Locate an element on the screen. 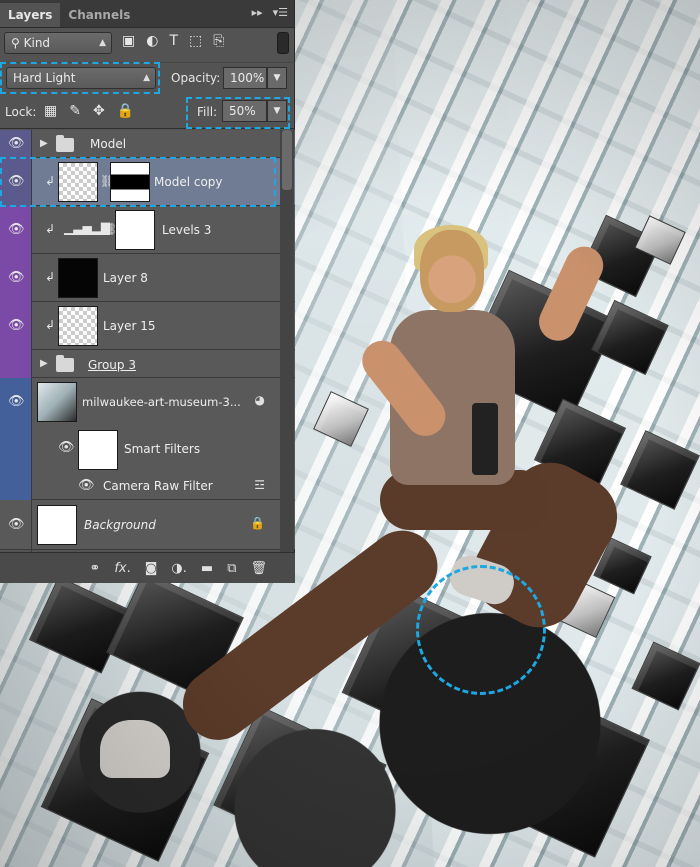 This screenshot has width=700, height=867. layer-row-background: 👁 Background 🔒 is located at coordinates (147, 525).